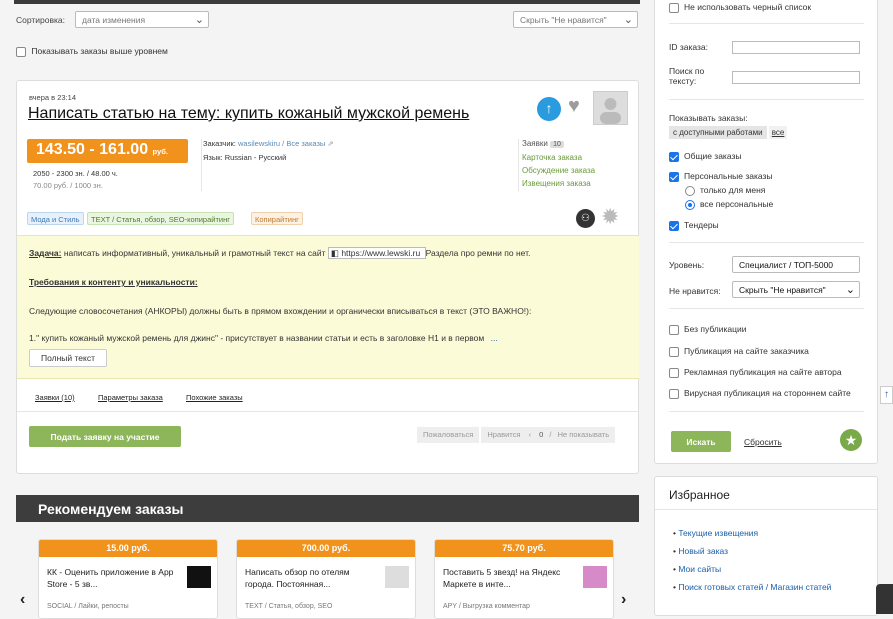 Image resolution: width=893 pixels, height=619 pixels. I want to click on pub-none-checkbox, so click(674, 329).